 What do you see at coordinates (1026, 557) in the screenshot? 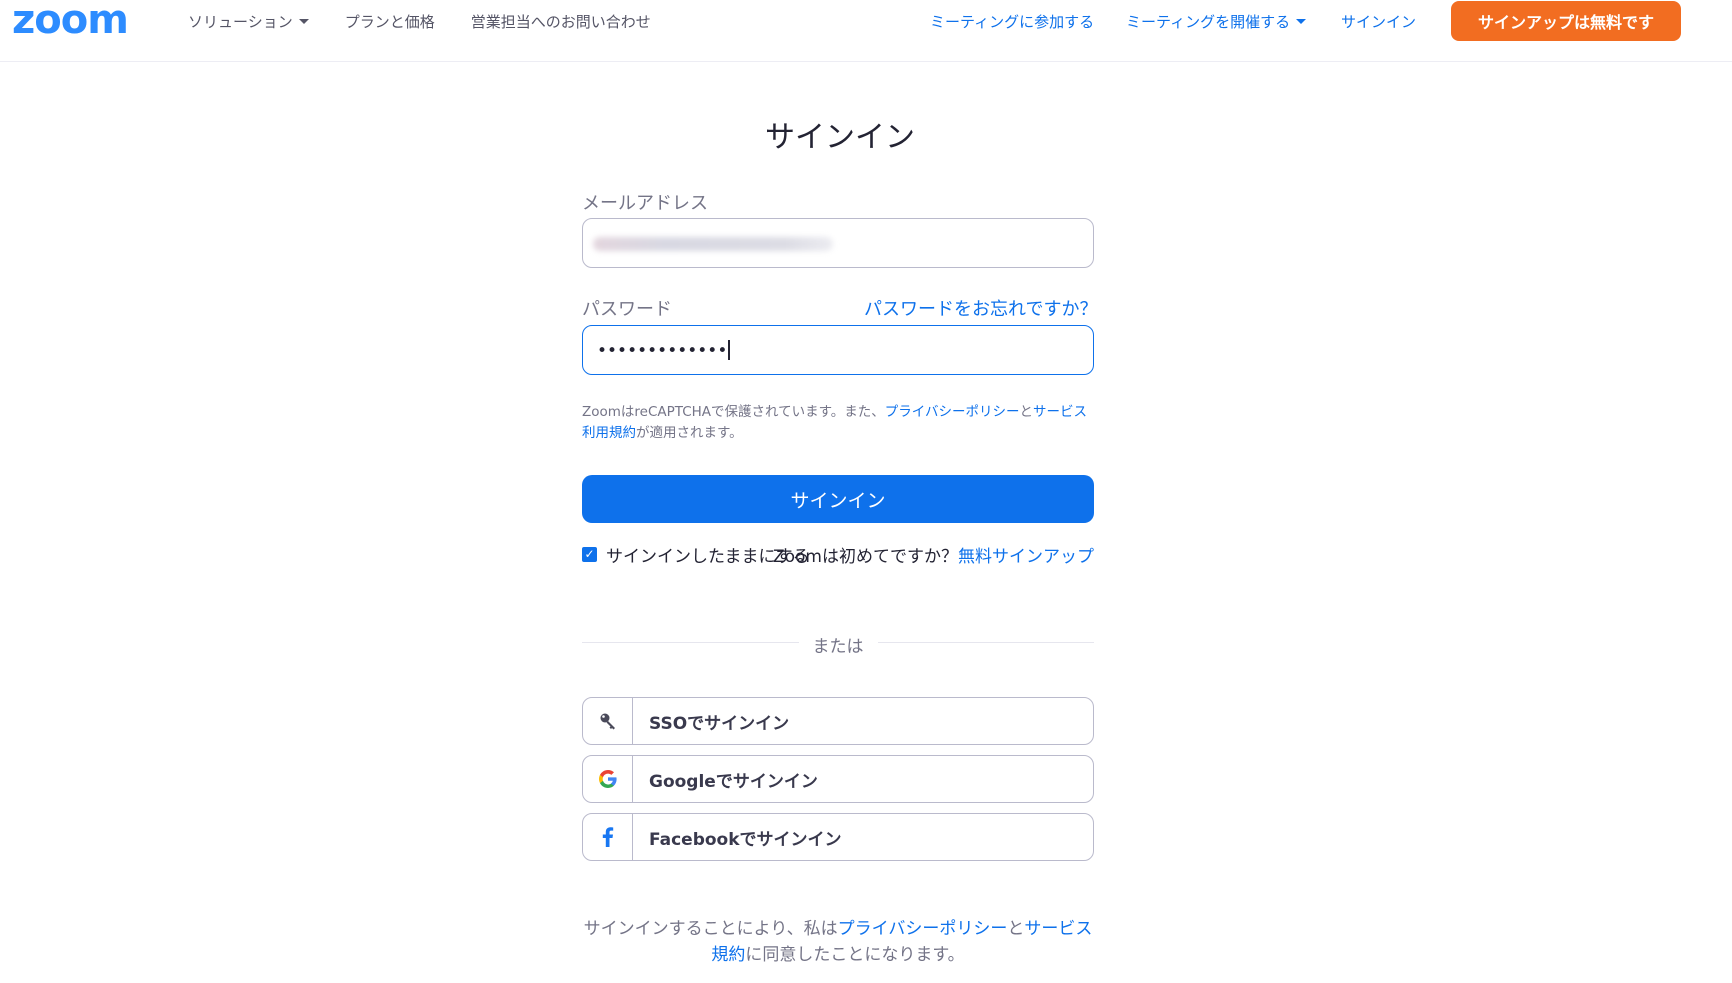
I see `free-signup-link: 無料サインアップ` at bounding box center [1026, 557].